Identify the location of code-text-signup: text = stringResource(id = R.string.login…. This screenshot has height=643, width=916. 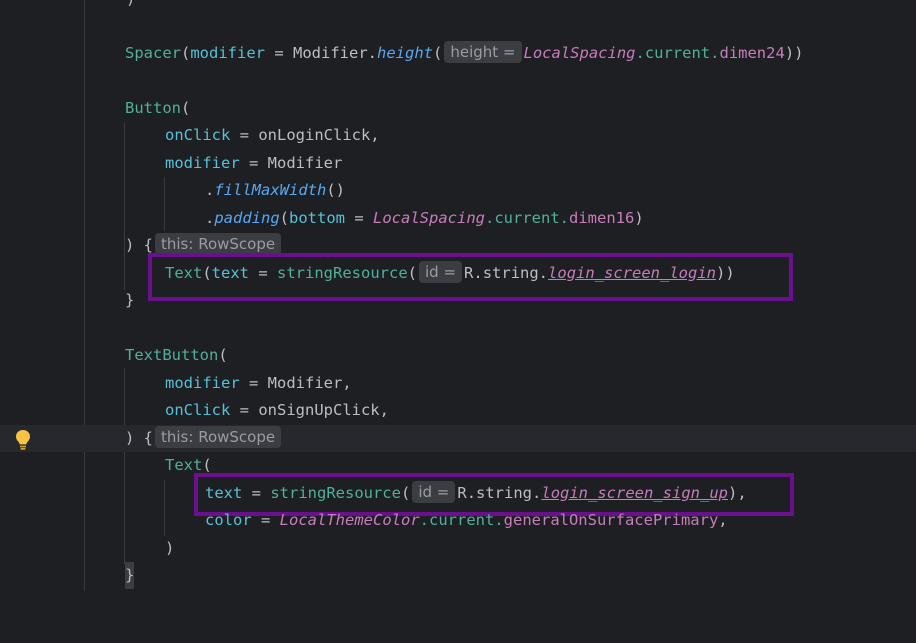
(476, 492).